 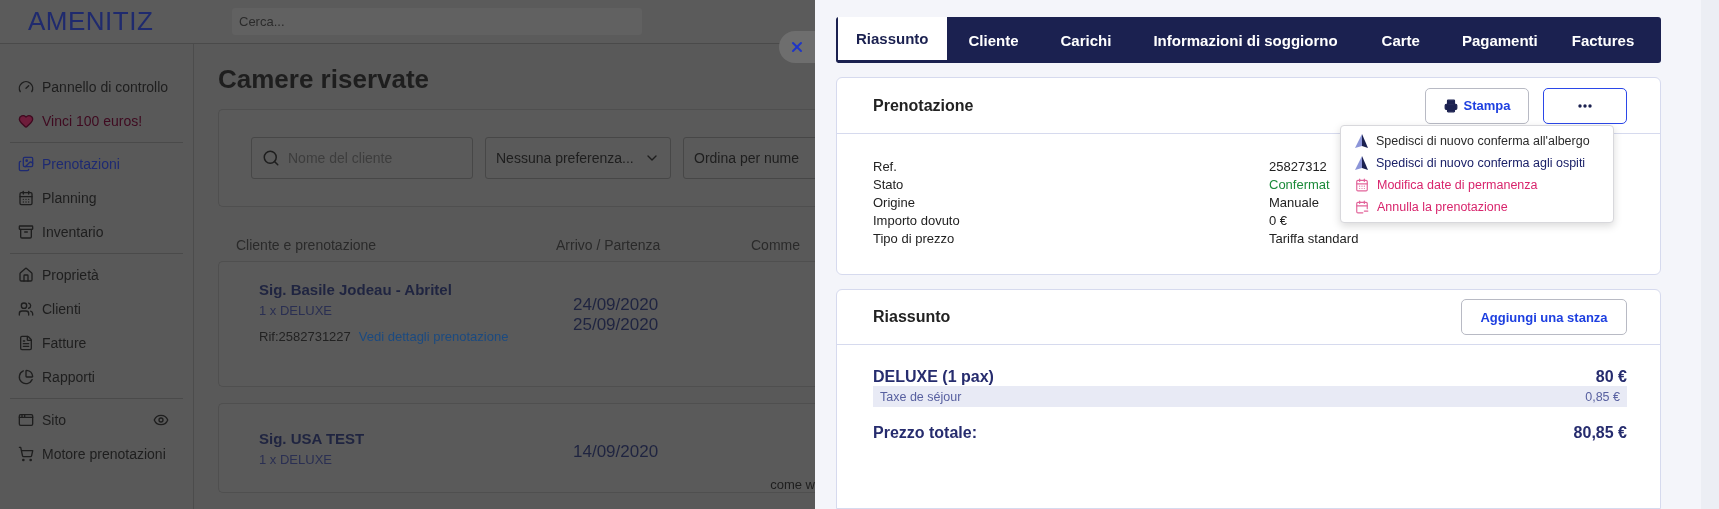 What do you see at coordinates (26, 309) in the screenshot?
I see `users-icon` at bounding box center [26, 309].